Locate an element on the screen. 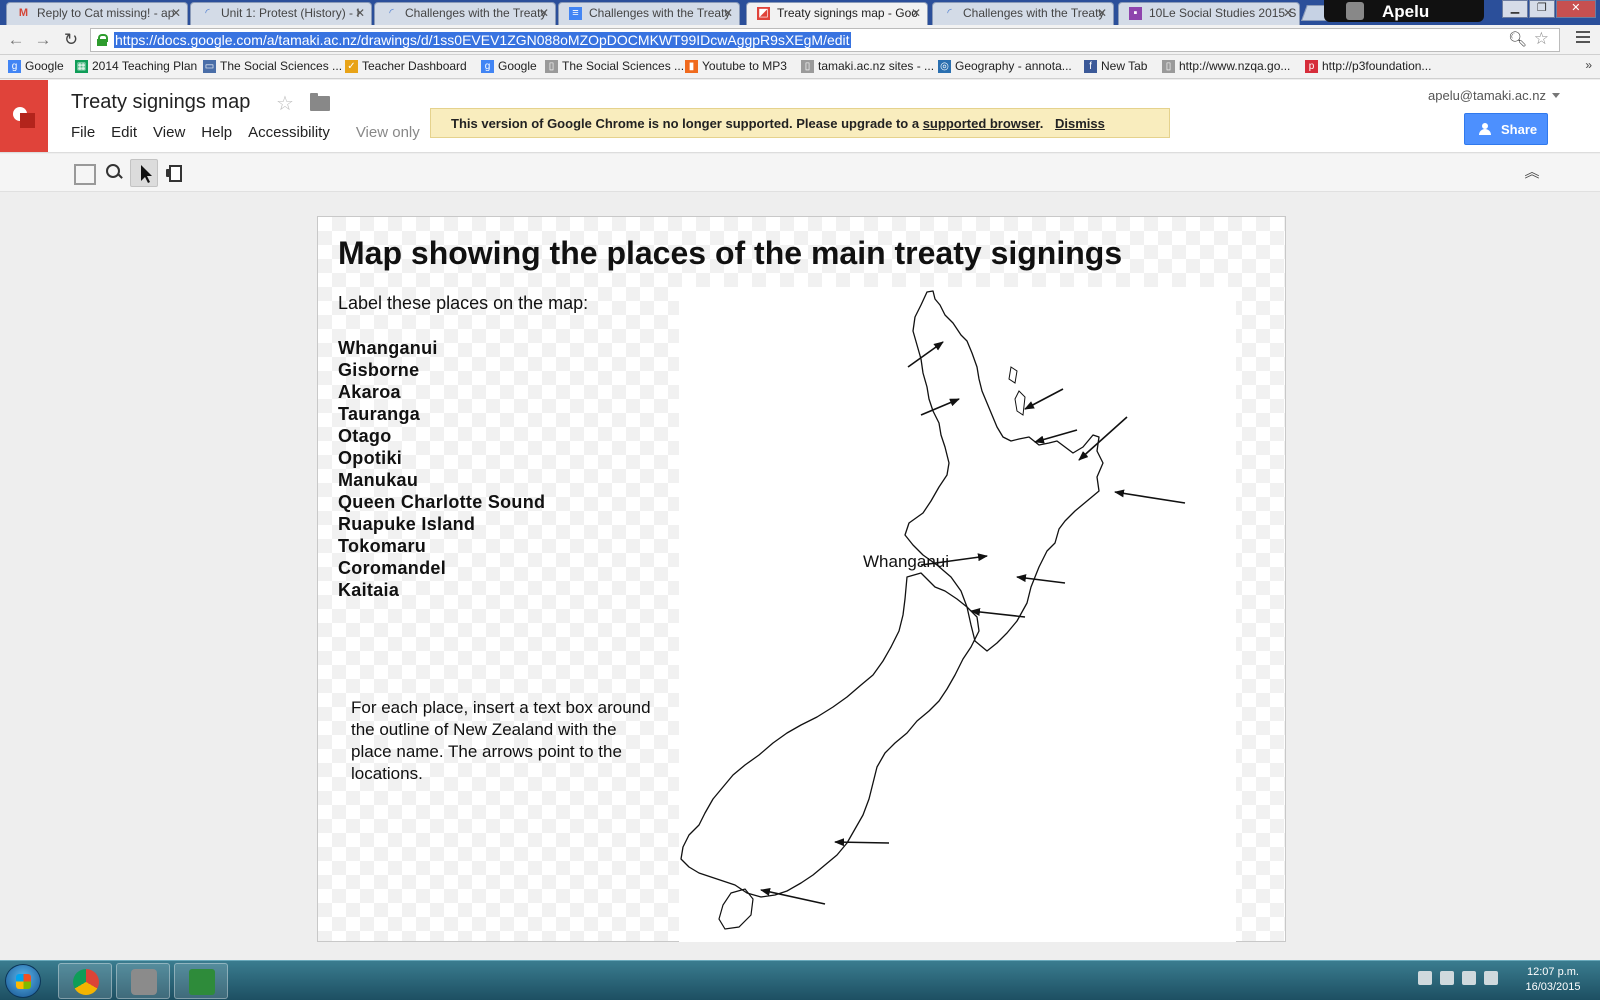  chrome-taskbar-button is located at coordinates (85, 981).